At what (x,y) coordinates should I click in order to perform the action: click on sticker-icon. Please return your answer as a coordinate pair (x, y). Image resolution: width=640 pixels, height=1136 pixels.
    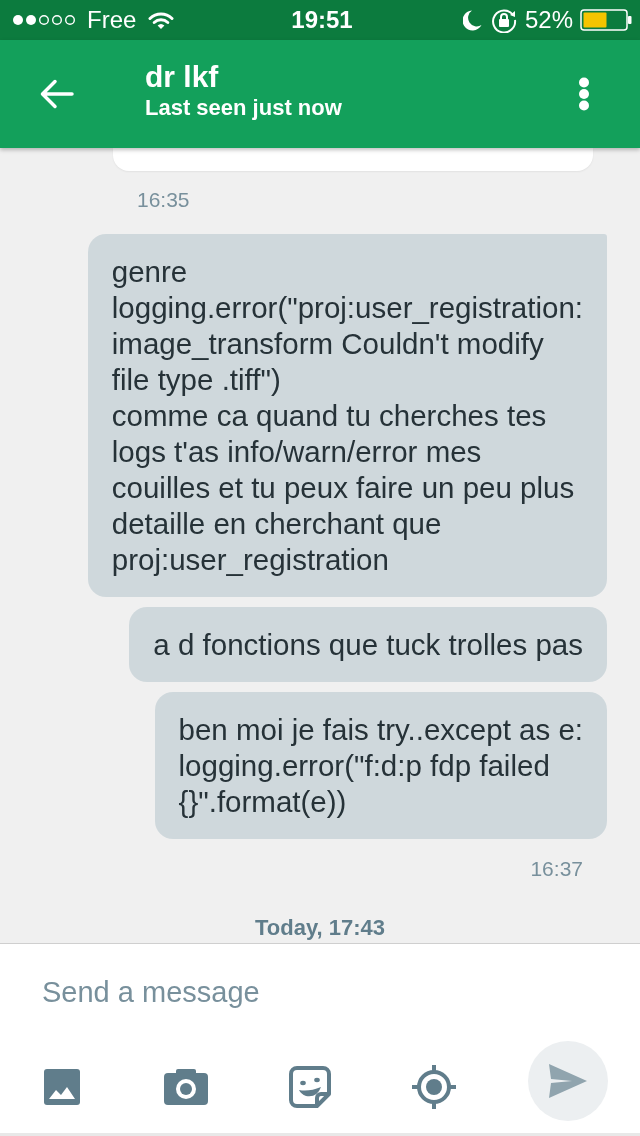
    Looking at the image, I should click on (310, 1086).